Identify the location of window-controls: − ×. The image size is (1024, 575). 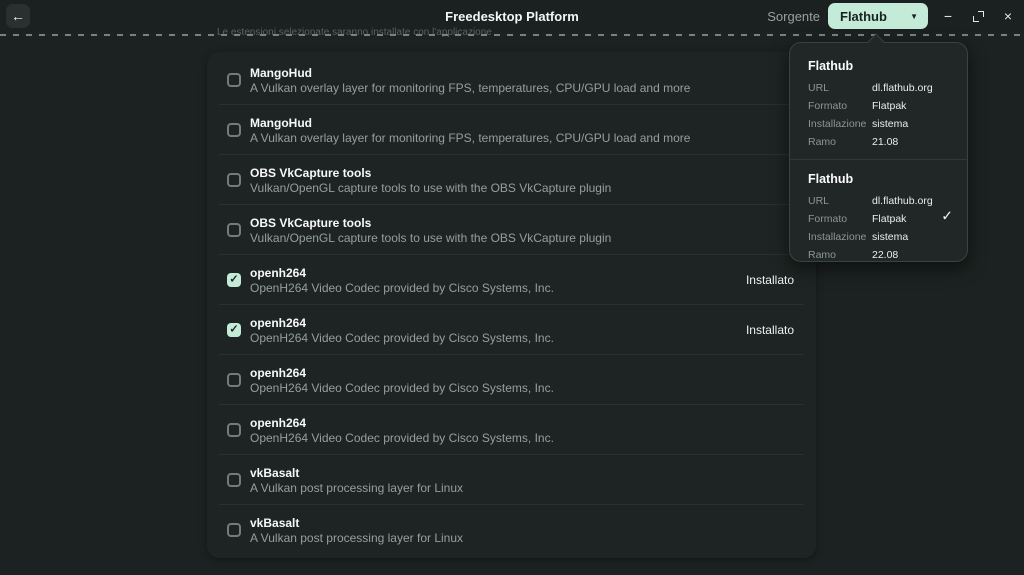
(978, 16).